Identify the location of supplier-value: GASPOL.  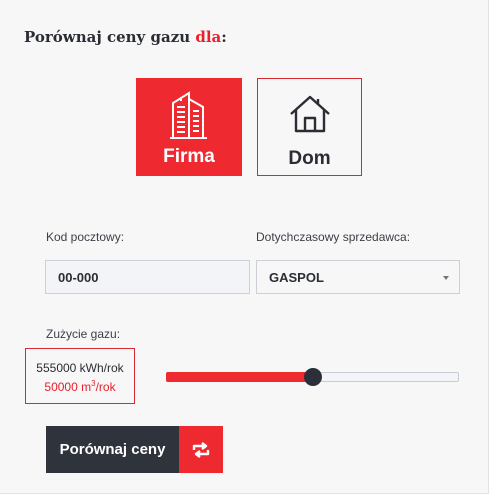
(296, 277).